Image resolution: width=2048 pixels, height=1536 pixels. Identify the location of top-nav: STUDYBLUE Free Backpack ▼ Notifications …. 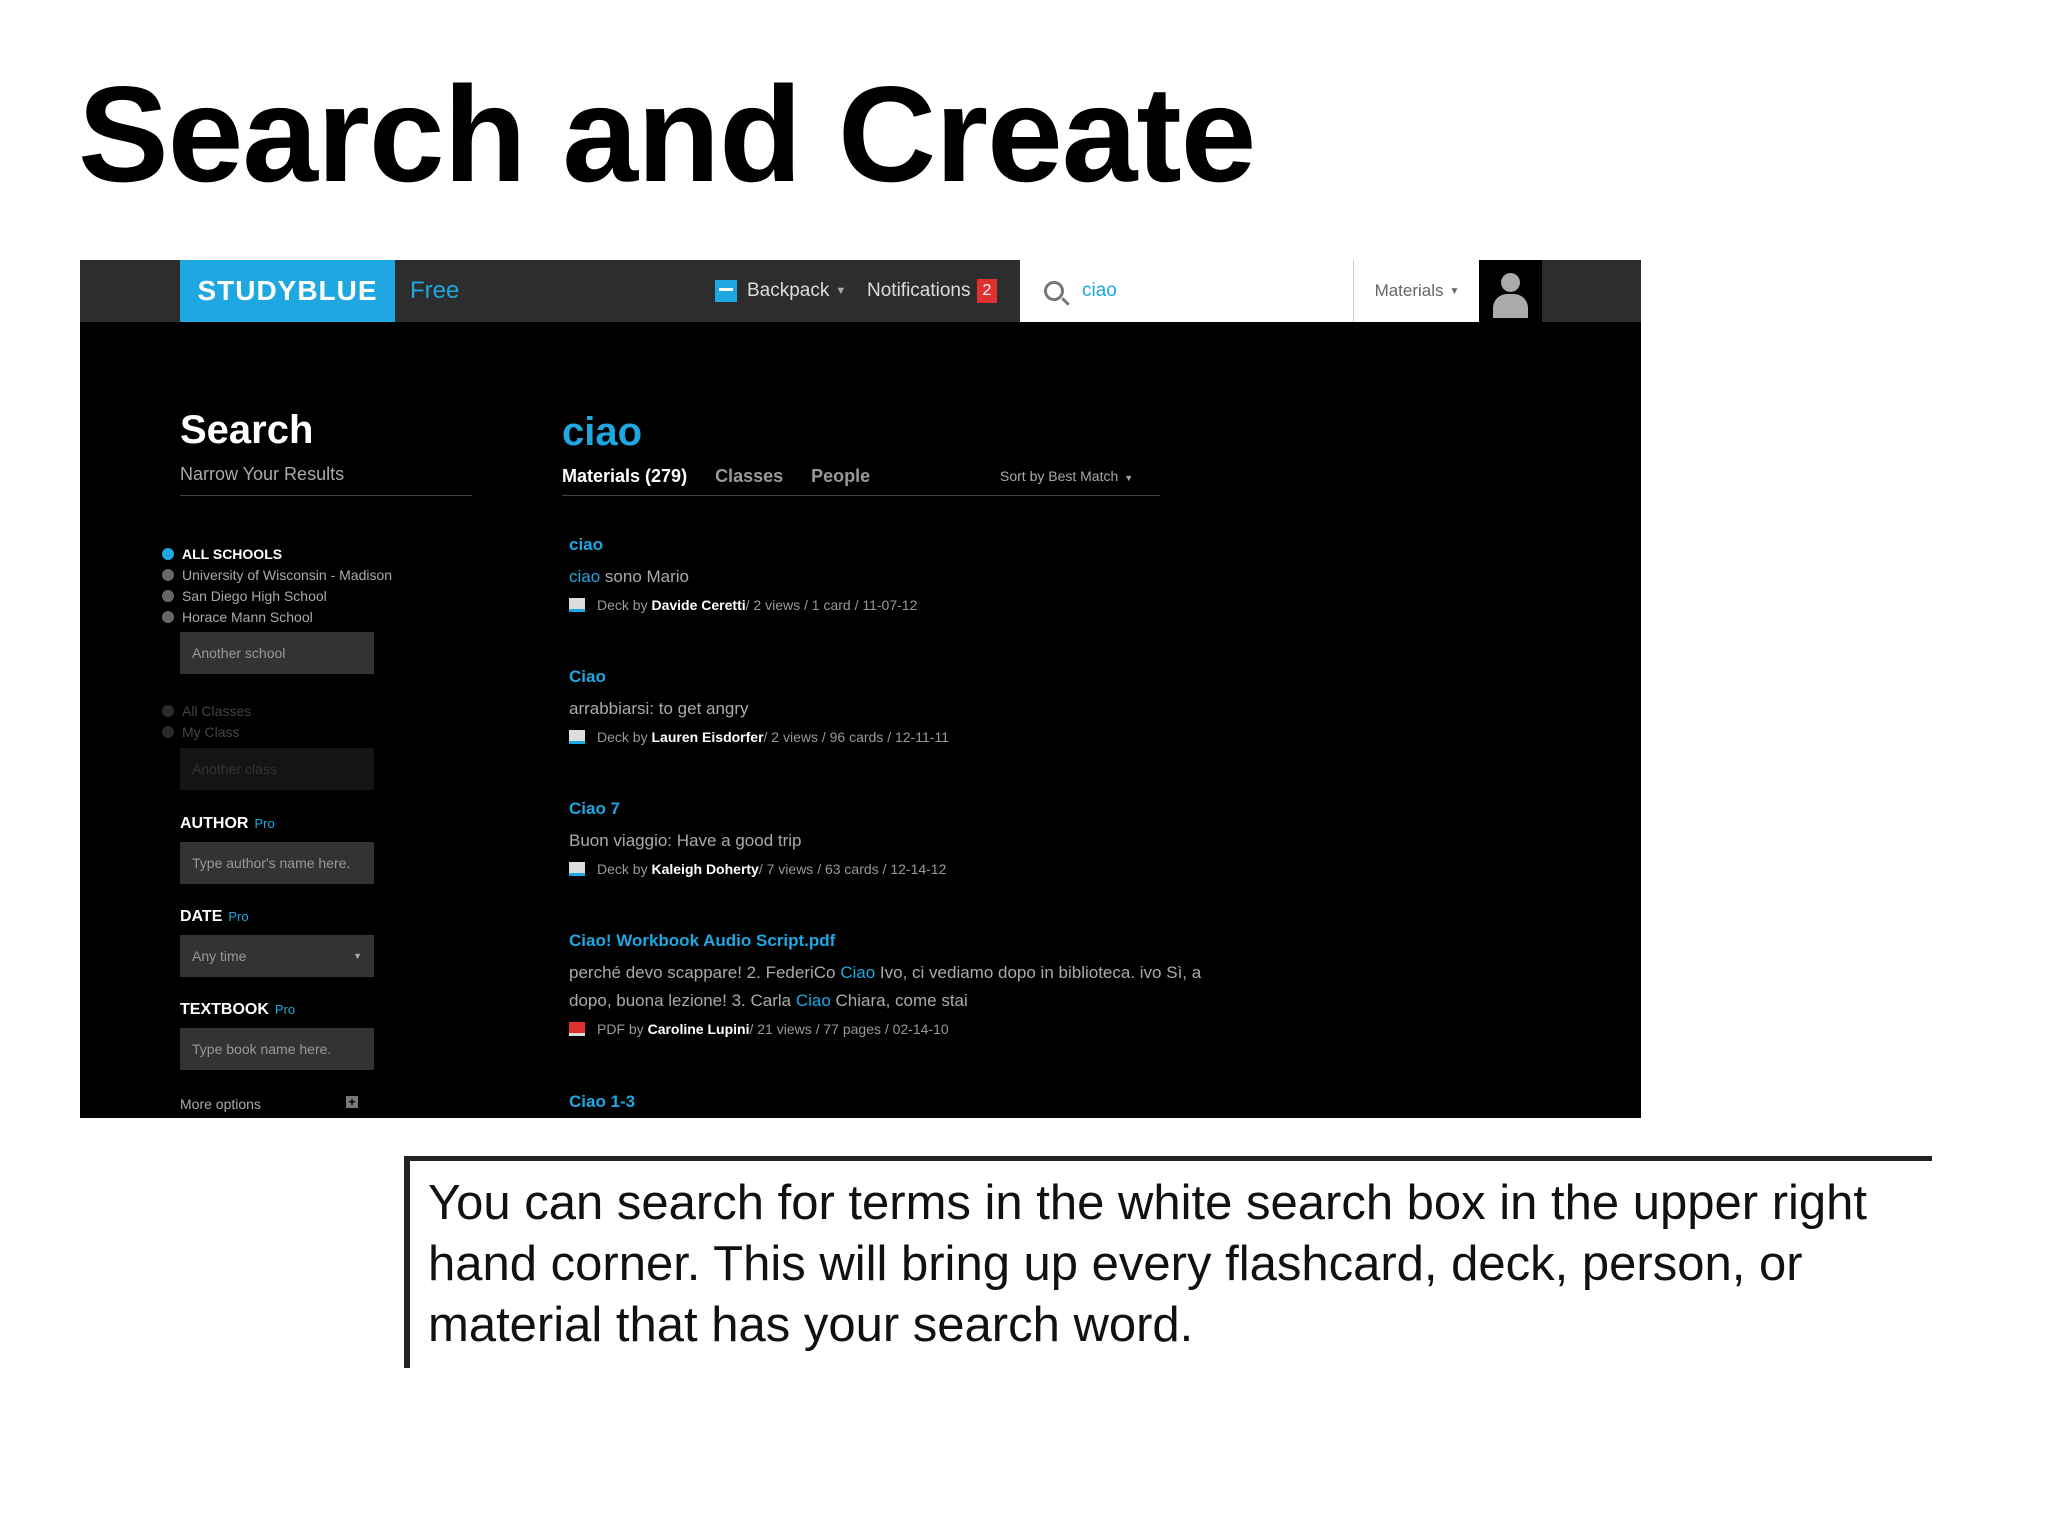
(860, 291).